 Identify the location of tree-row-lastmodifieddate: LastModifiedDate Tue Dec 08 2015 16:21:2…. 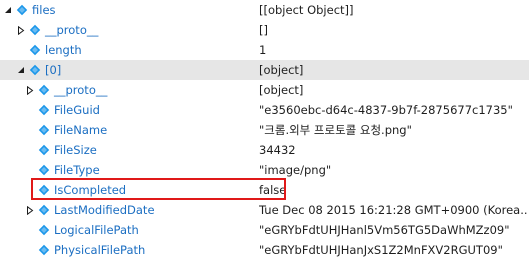
(264, 210).